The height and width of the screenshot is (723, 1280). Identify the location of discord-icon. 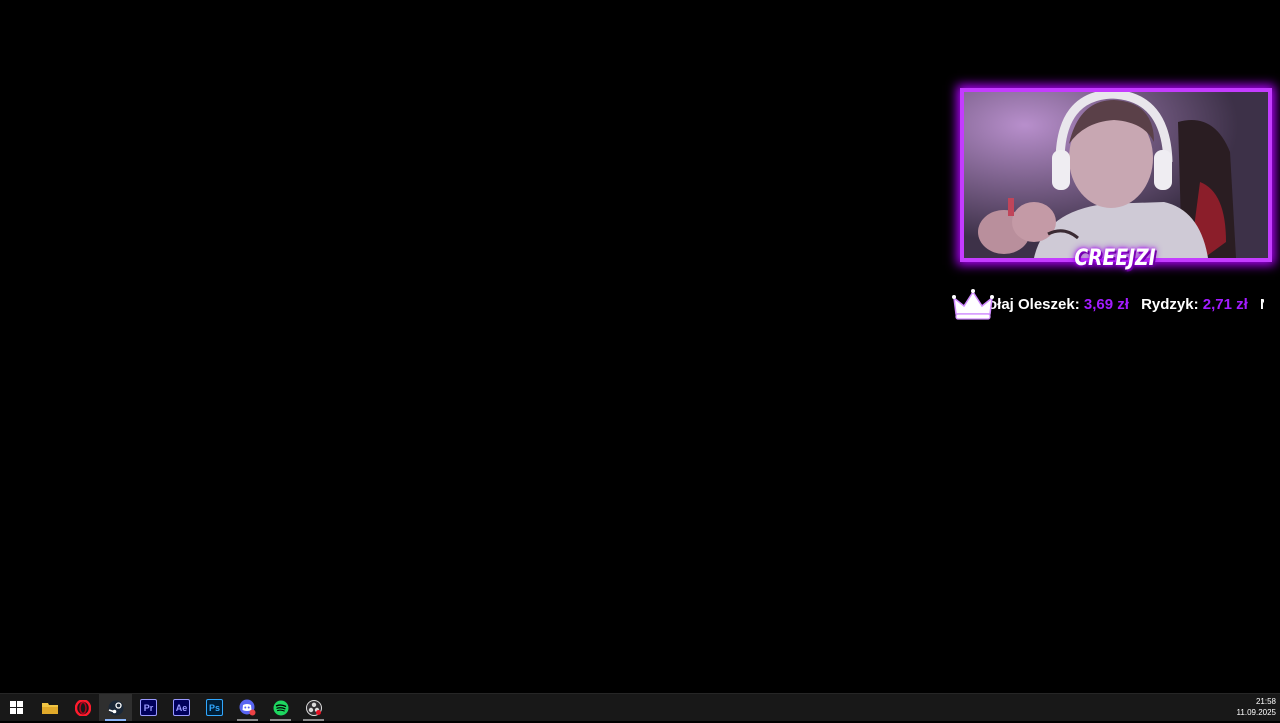
(247, 707).